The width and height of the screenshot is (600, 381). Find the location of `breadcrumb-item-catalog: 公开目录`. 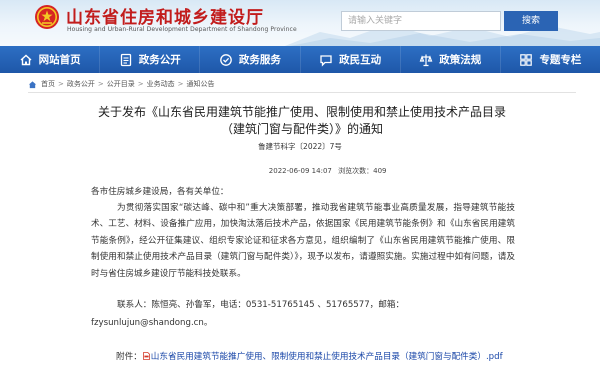

breadcrumb-item-catalog: 公开目录 is located at coordinates (121, 84).